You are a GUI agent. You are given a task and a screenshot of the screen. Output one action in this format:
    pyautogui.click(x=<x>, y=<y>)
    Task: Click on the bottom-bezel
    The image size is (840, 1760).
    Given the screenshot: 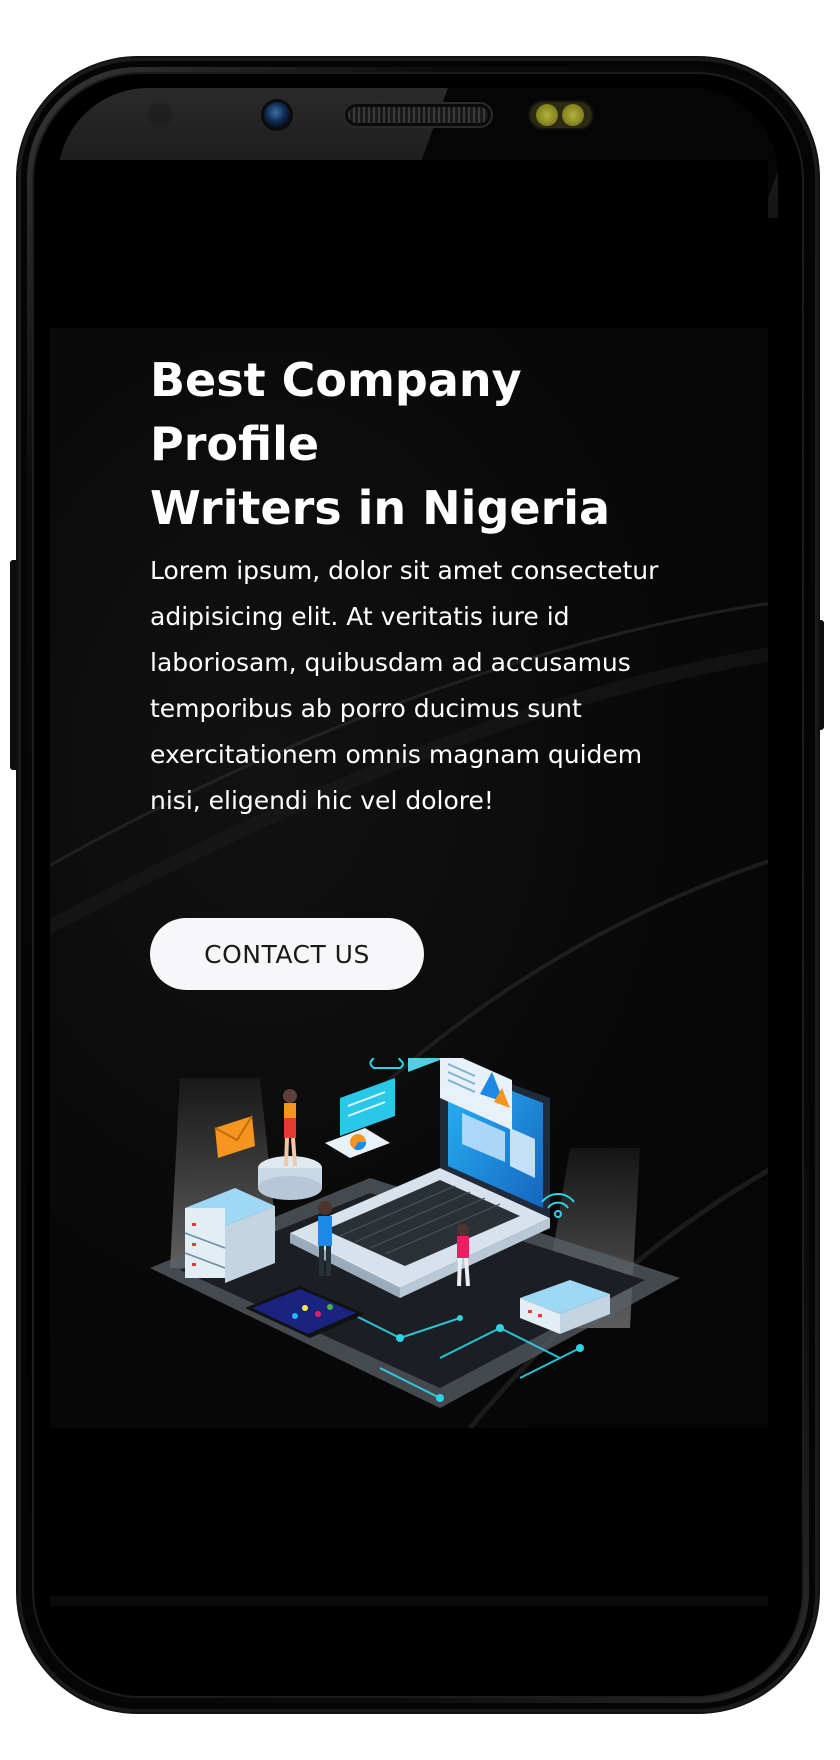 What is the action you would take?
    pyautogui.click(x=409, y=1601)
    